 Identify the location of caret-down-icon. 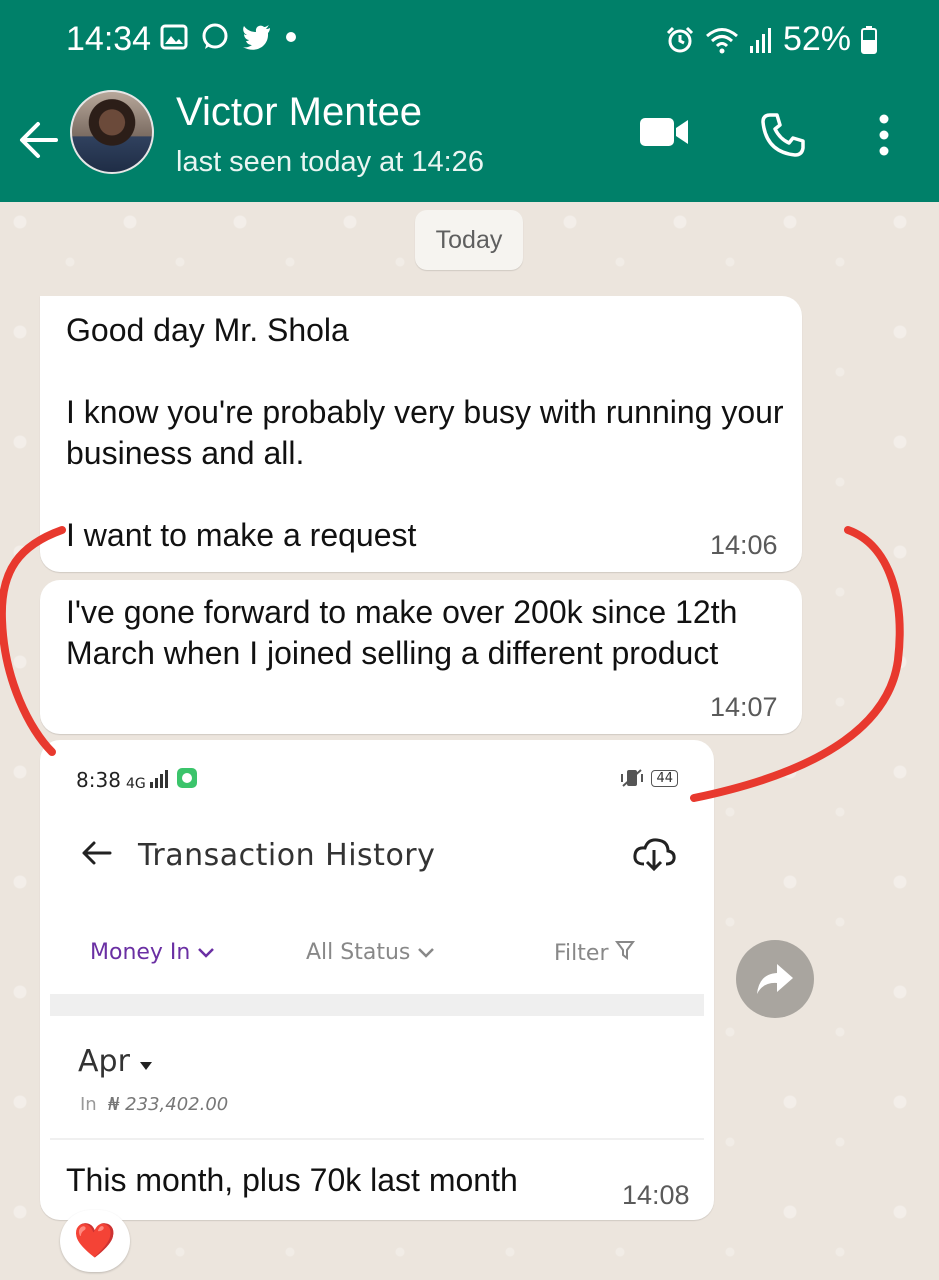
(146, 1066).